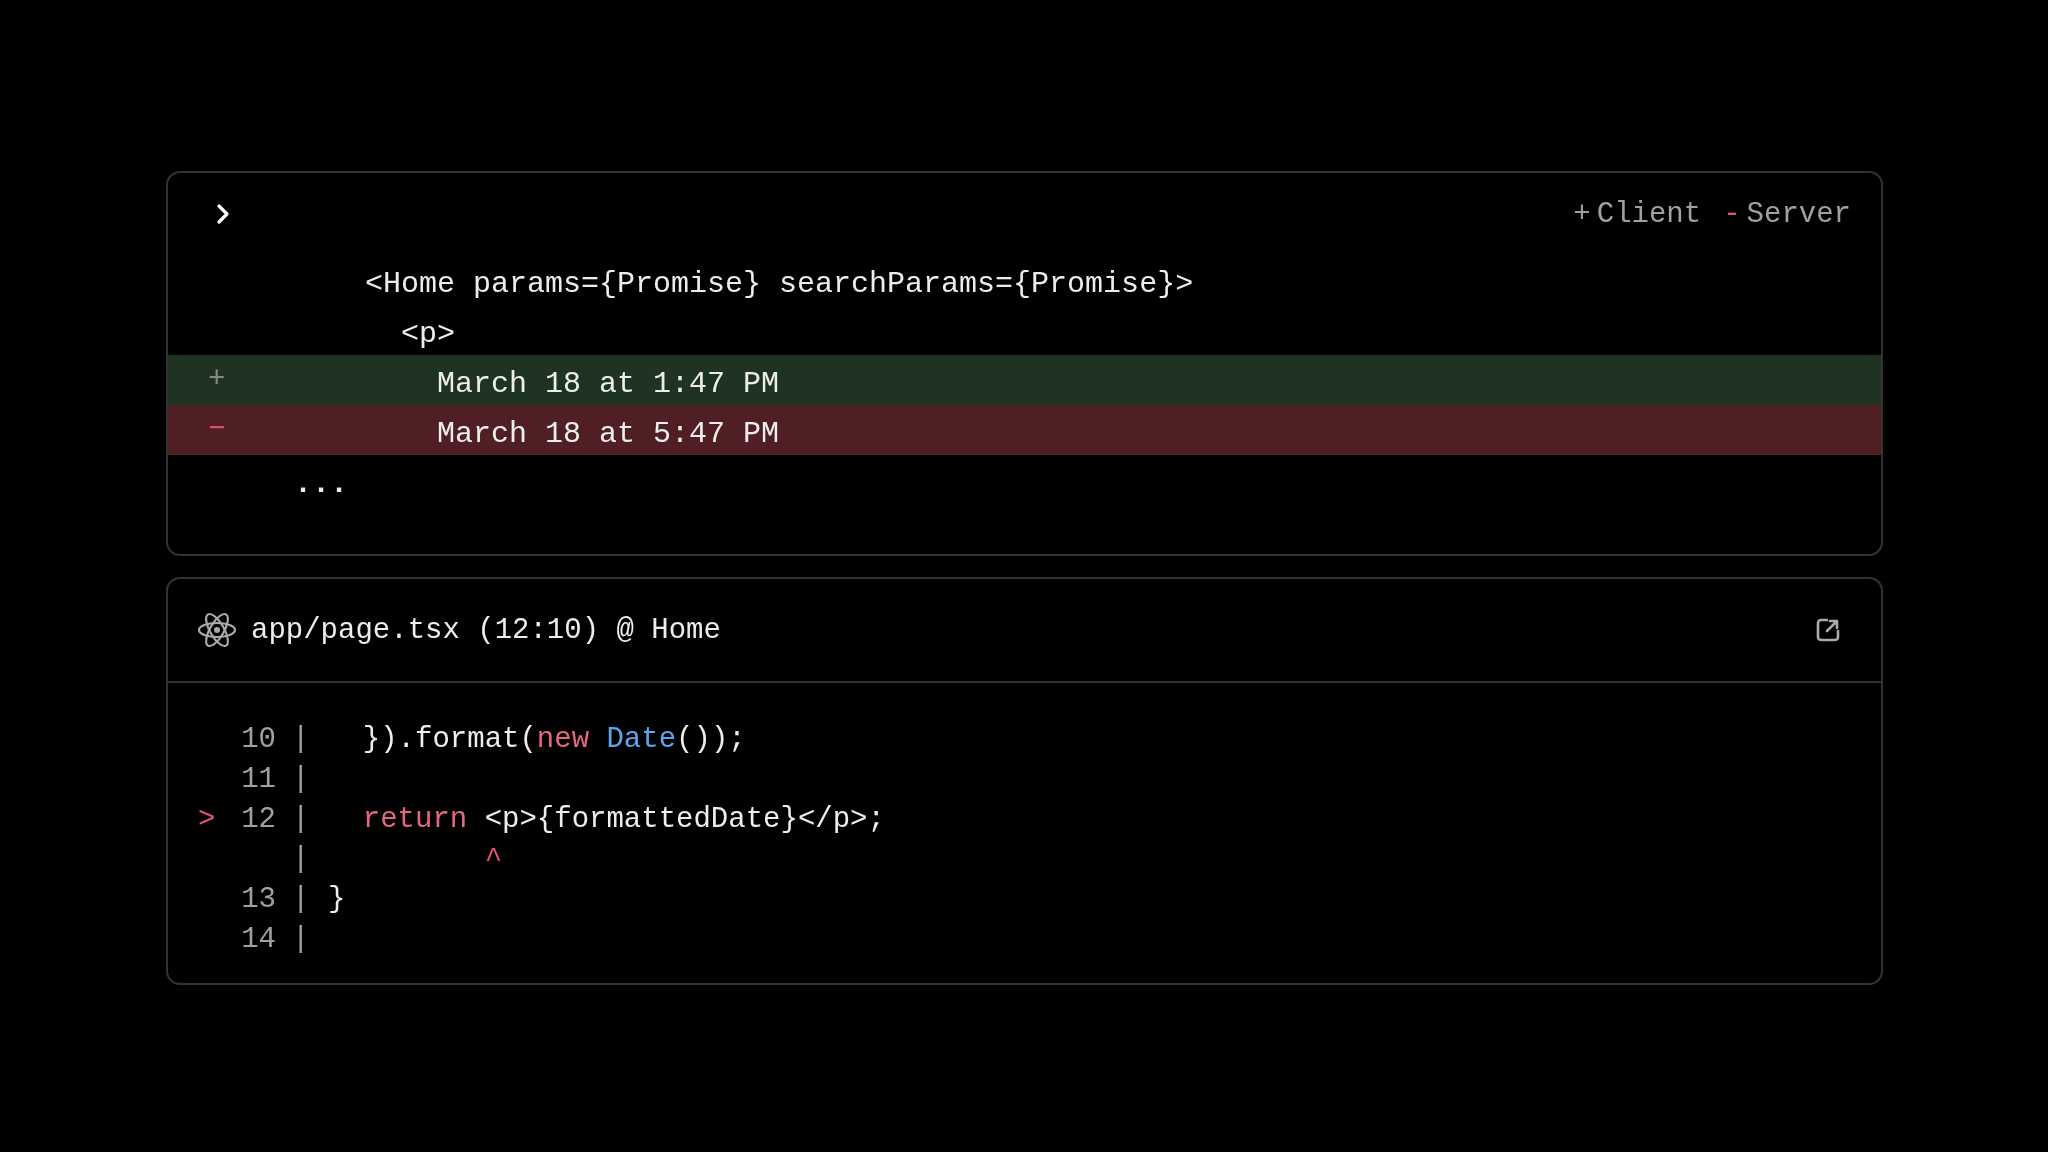 The height and width of the screenshot is (1152, 2048). Describe the element at coordinates (1732, 214) in the screenshot. I see `legend-sign: -` at that location.